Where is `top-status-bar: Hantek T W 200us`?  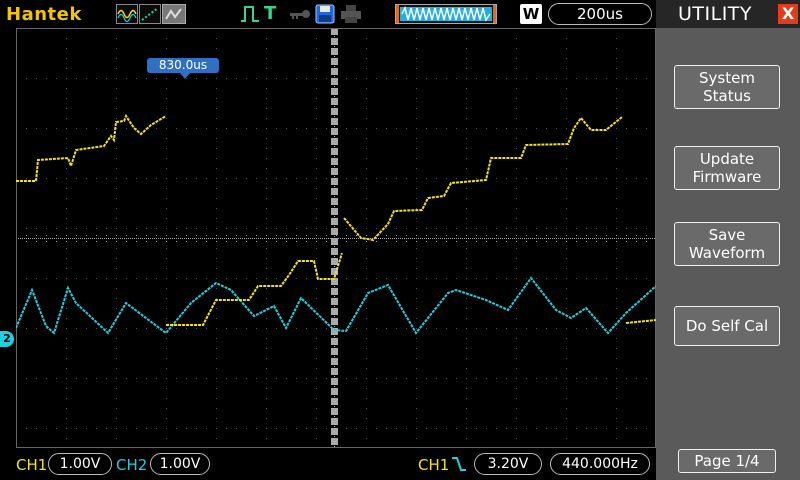 top-status-bar: Hantek T W 200us is located at coordinates (328, 14).